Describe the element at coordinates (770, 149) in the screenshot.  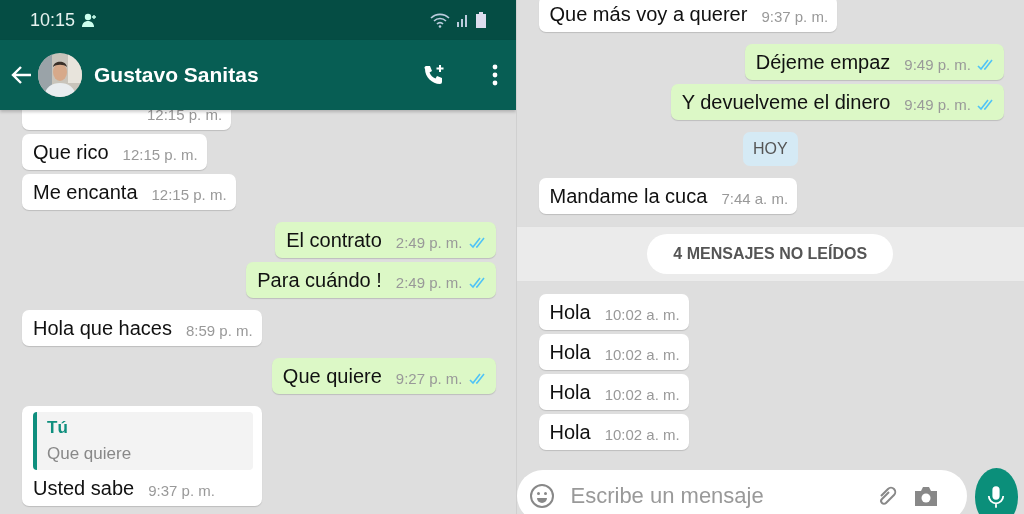
I see `date-label: HOY` at that location.